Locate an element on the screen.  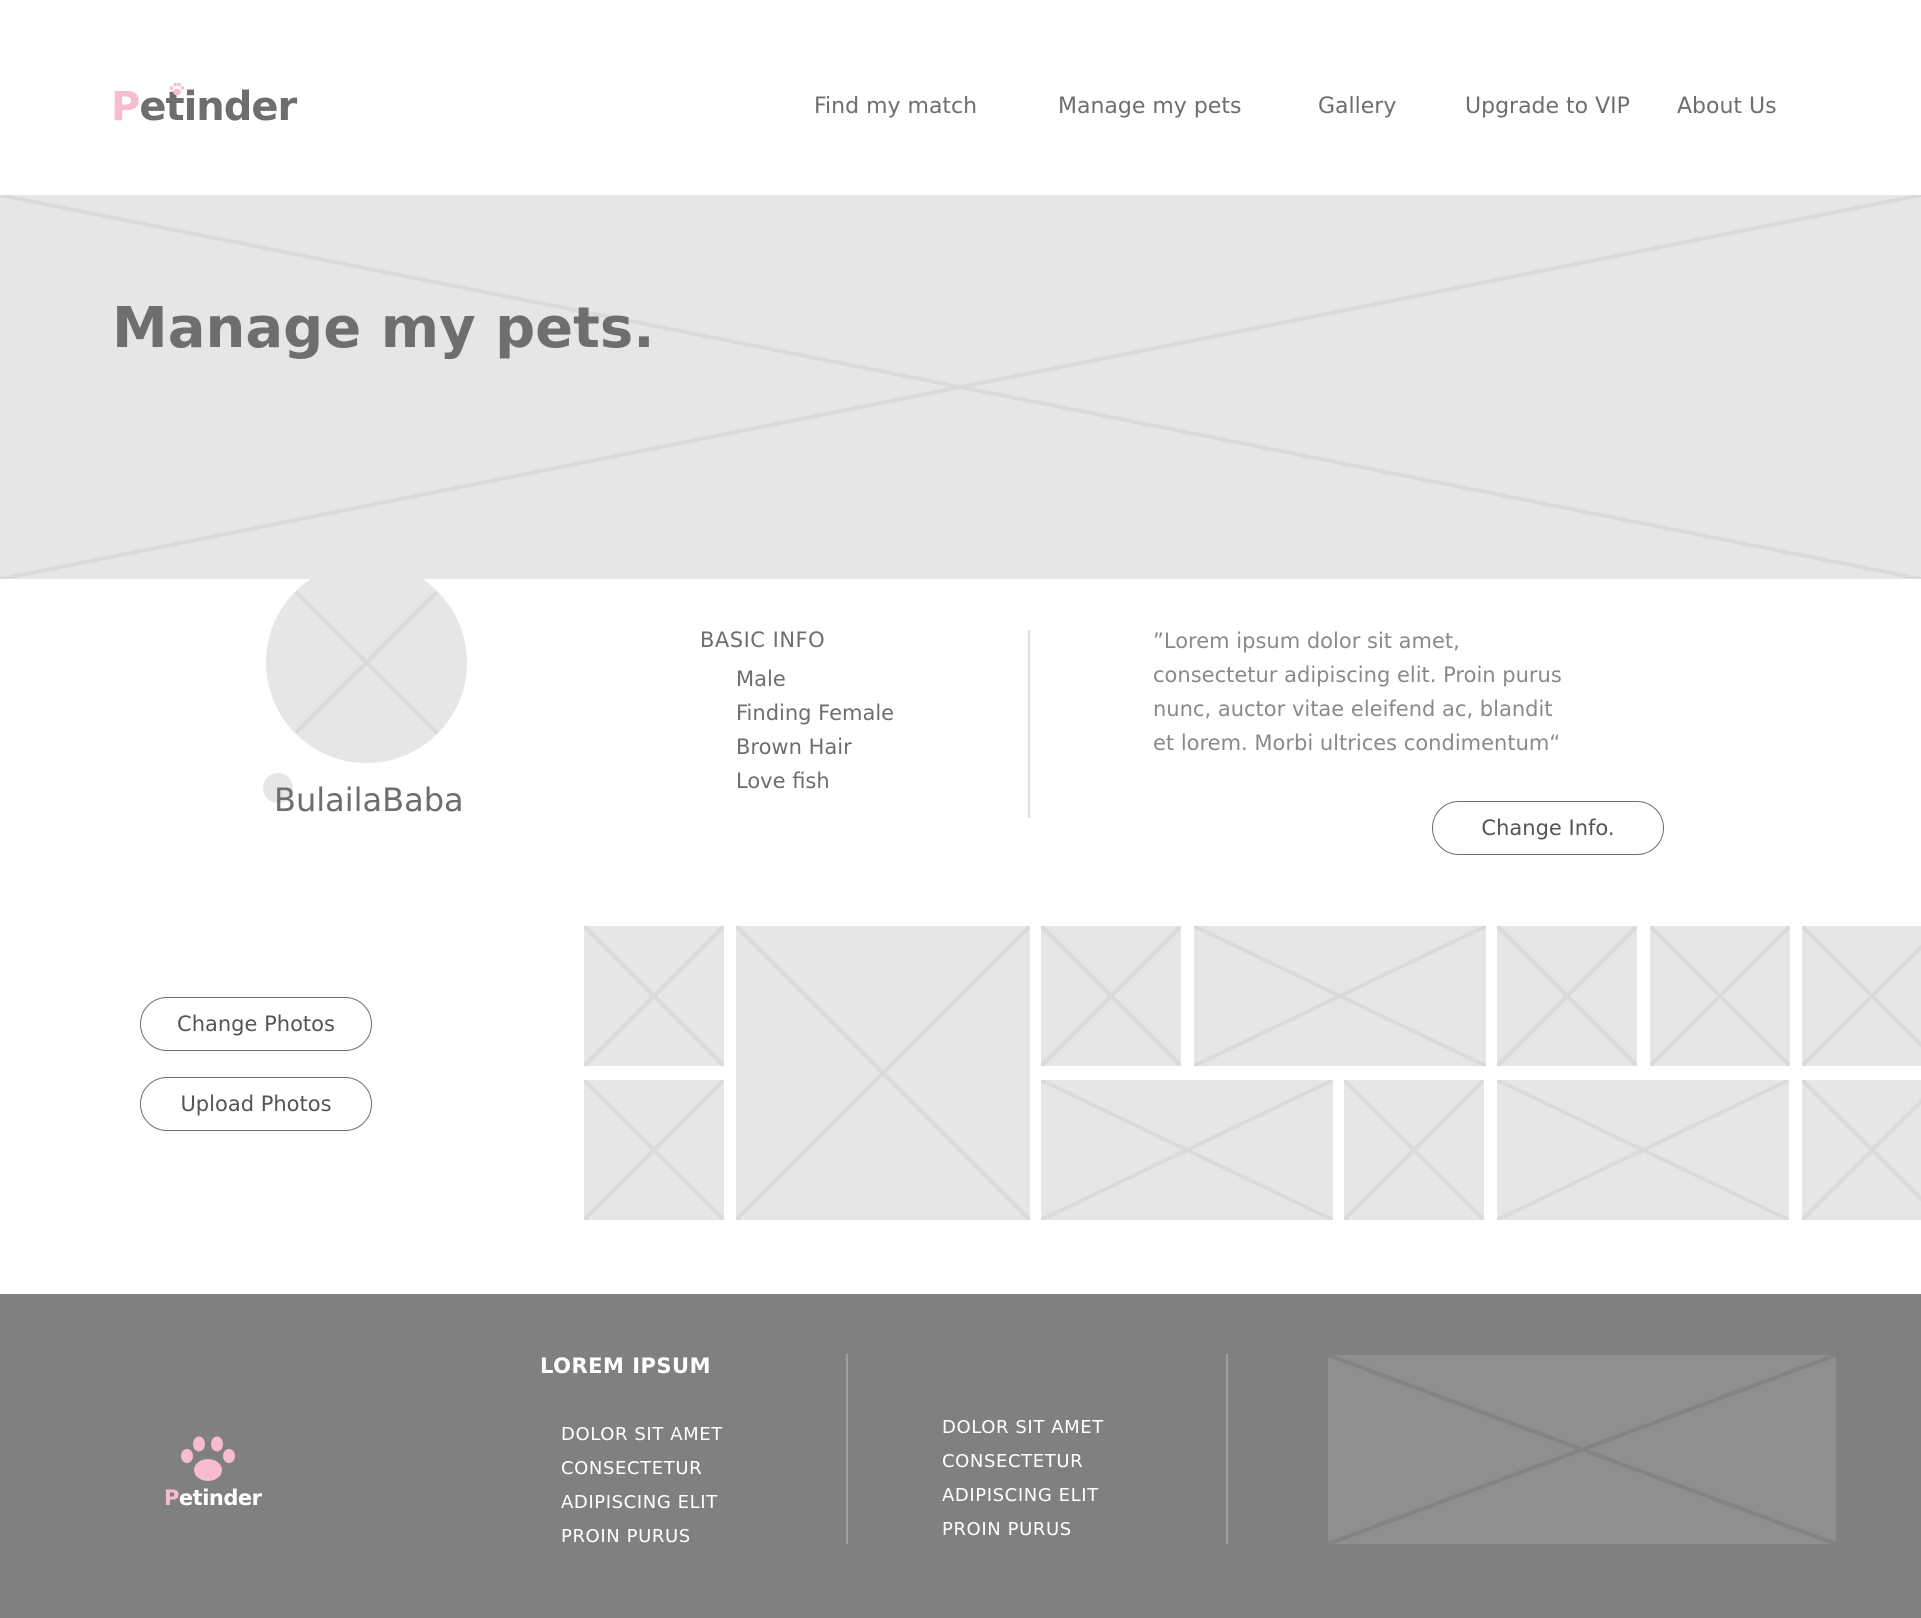
footer-logo: Petinder is located at coordinates (213, 1474).